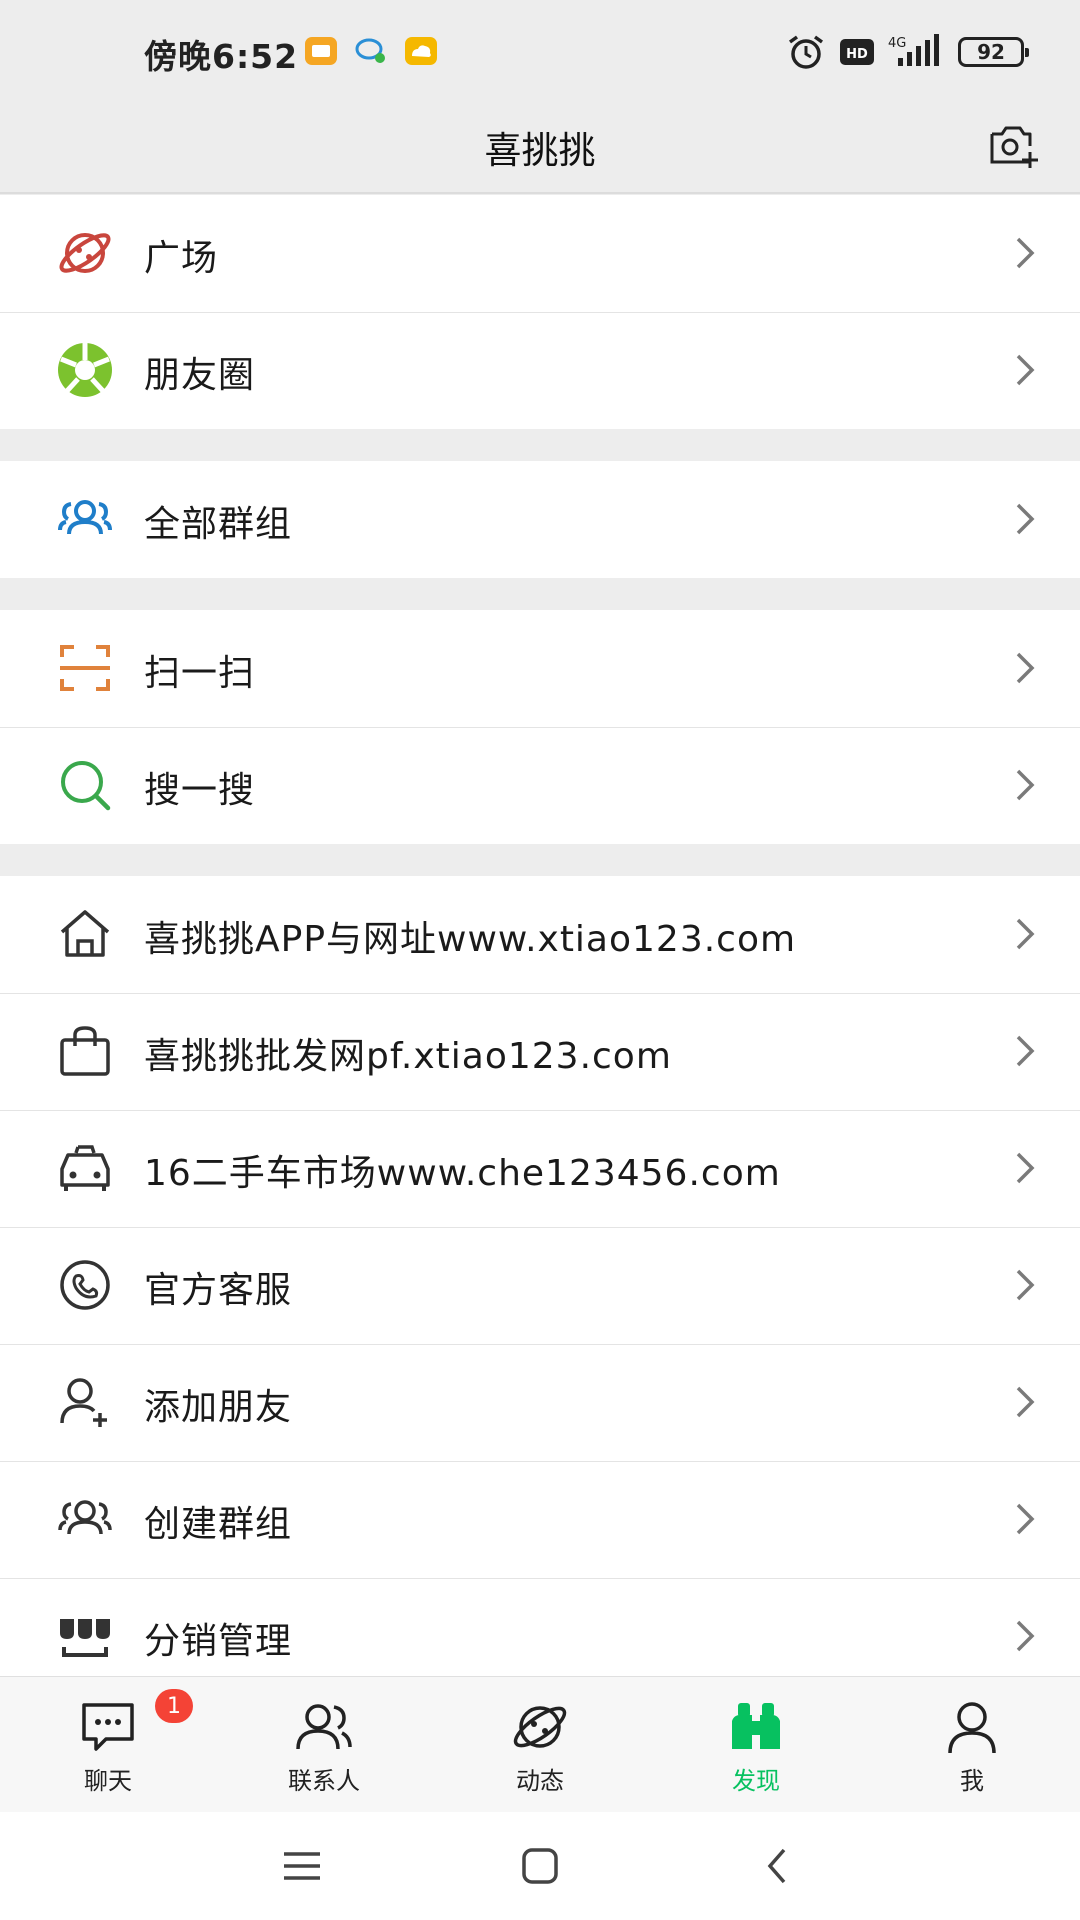 The width and height of the screenshot is (1080, 1920). What do you see at coordinates (540, 253) in the screenshot?
I see `list-item-square: 广场` at bounding box center [540, 253].